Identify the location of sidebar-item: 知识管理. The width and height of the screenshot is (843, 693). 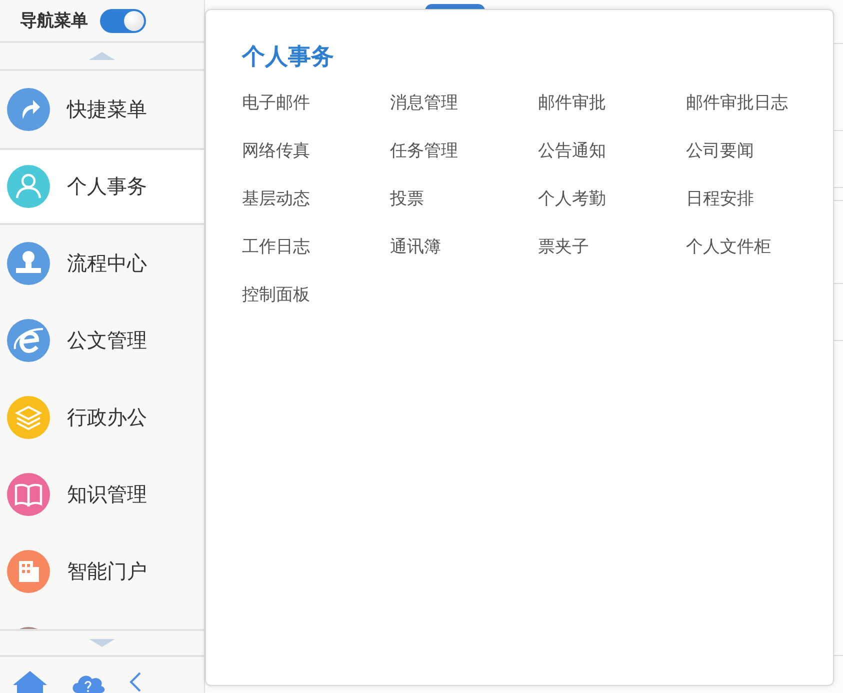
(102, 494).